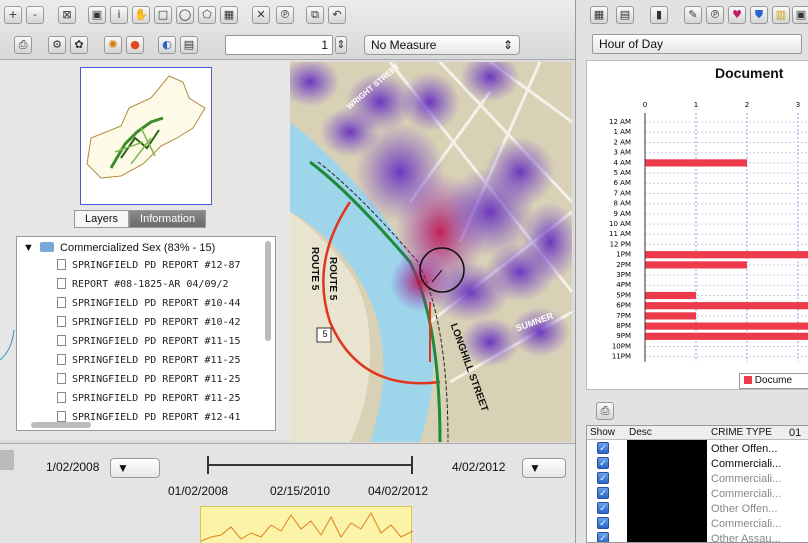  Describe the element at coordinates (640, 433) in the screenshot. I see `col-desc: Desc` at that location.